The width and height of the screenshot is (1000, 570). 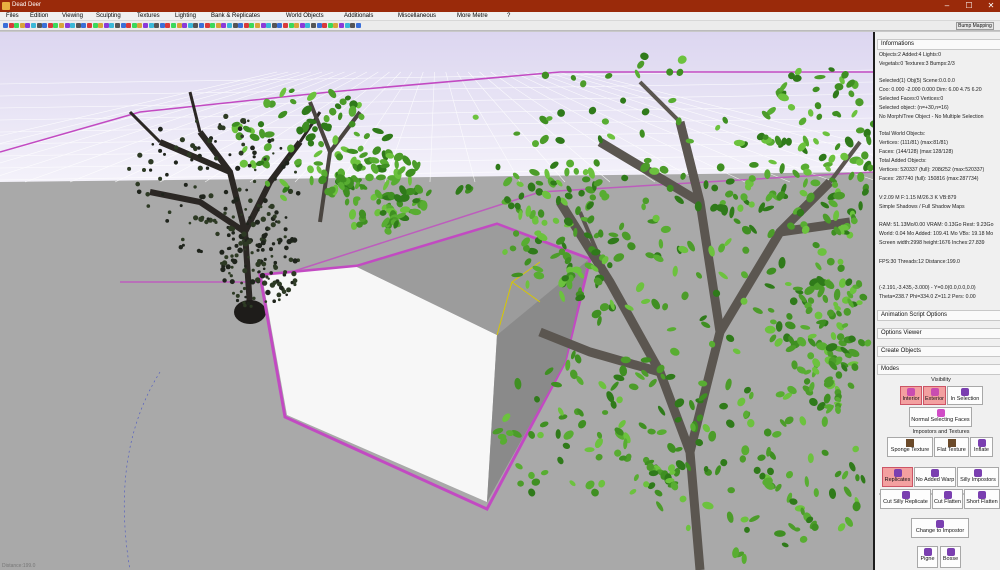 I want to click on inflate-button: Inflate, so click(x=981, y=447).